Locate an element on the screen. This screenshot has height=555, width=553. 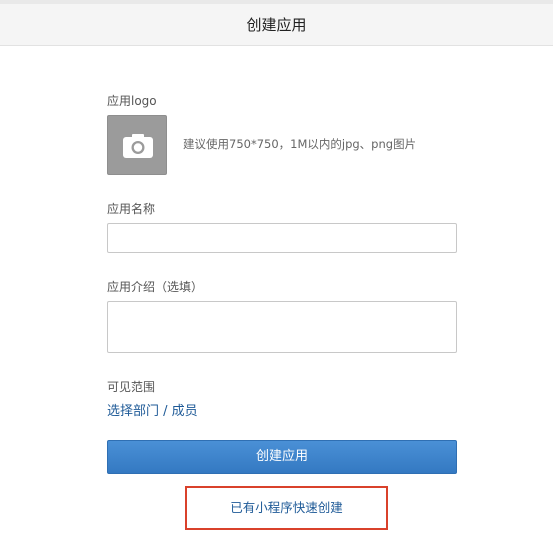
app-description-textarea is located at coordinates (282, 327).